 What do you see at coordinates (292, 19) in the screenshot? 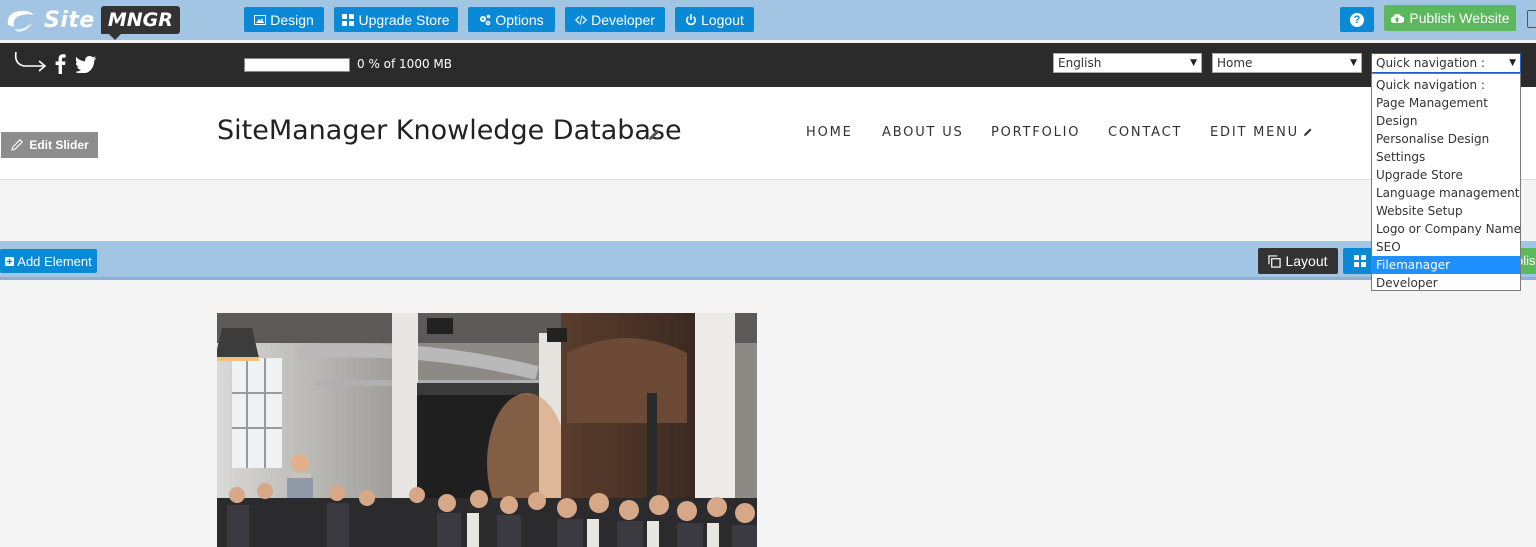
I see `design-button-label: Design` at bounding box center [292, 19].